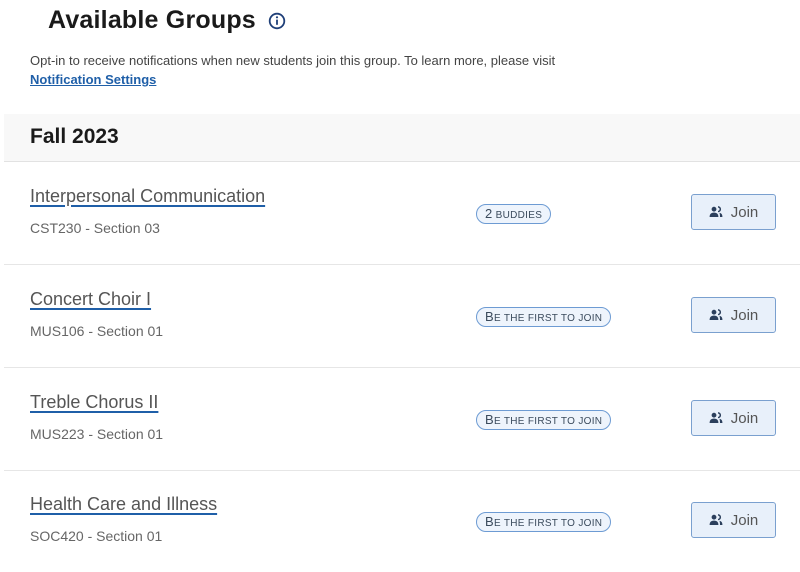 Image resolution: width=800 pixels, height=572 pixels. I want to click on course-name-link: Interpersonal Communication, so click(147, 196).